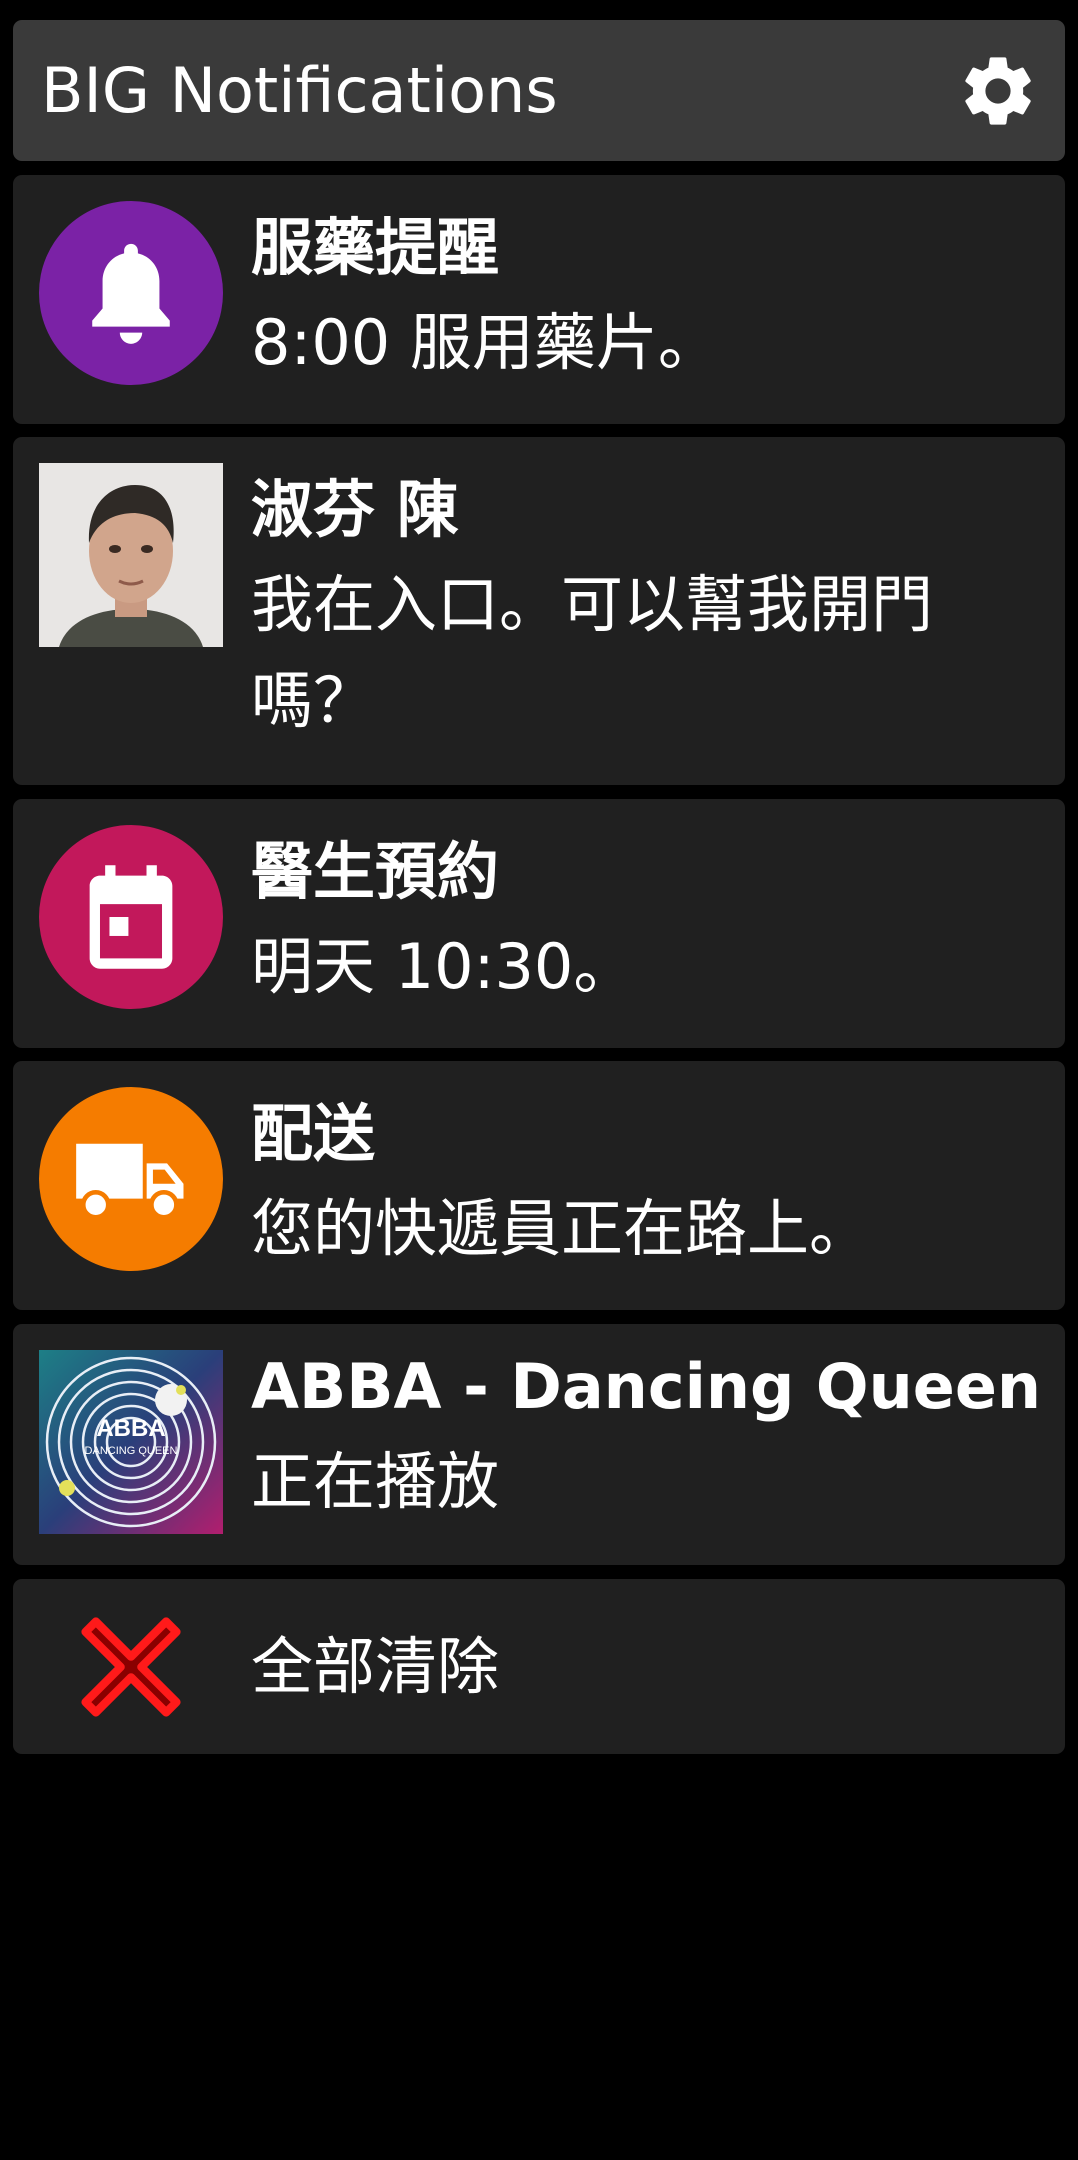  What do you see at coordinates (130, 1181) in the screenshot?
I see `truck-icon` at bounding box center [130, 1181].